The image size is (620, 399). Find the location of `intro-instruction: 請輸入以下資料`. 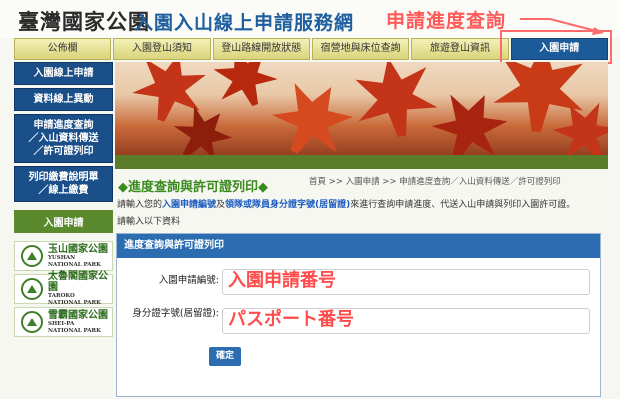

intro-instruction: 請輸入以下資料 is located at coordinates (149, 222).